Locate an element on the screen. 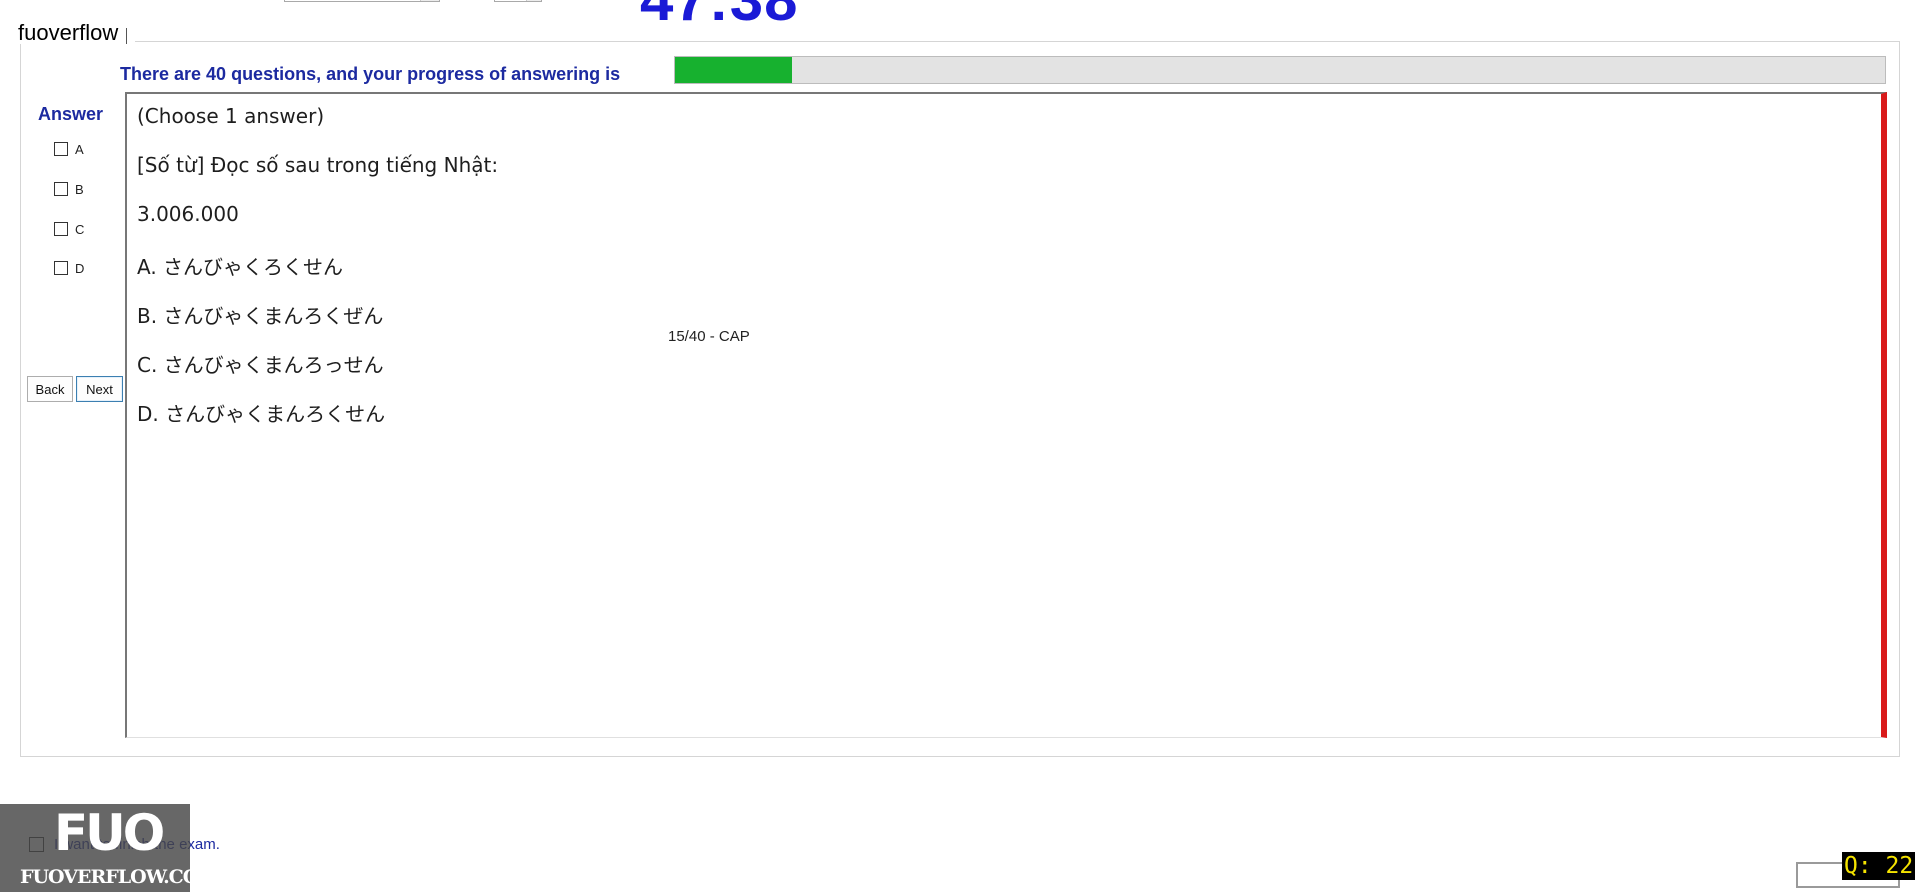 The height and width of the screenshot is (892, 1920). top-dropdown is located at coordinates (362, 1).